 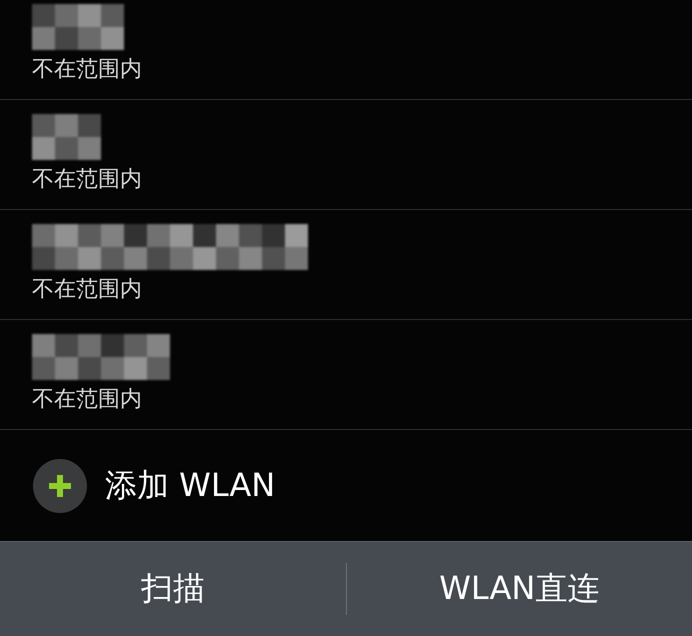 I want to click on wlan-direct-button: WLAN直连, so click(x=519, y=589).